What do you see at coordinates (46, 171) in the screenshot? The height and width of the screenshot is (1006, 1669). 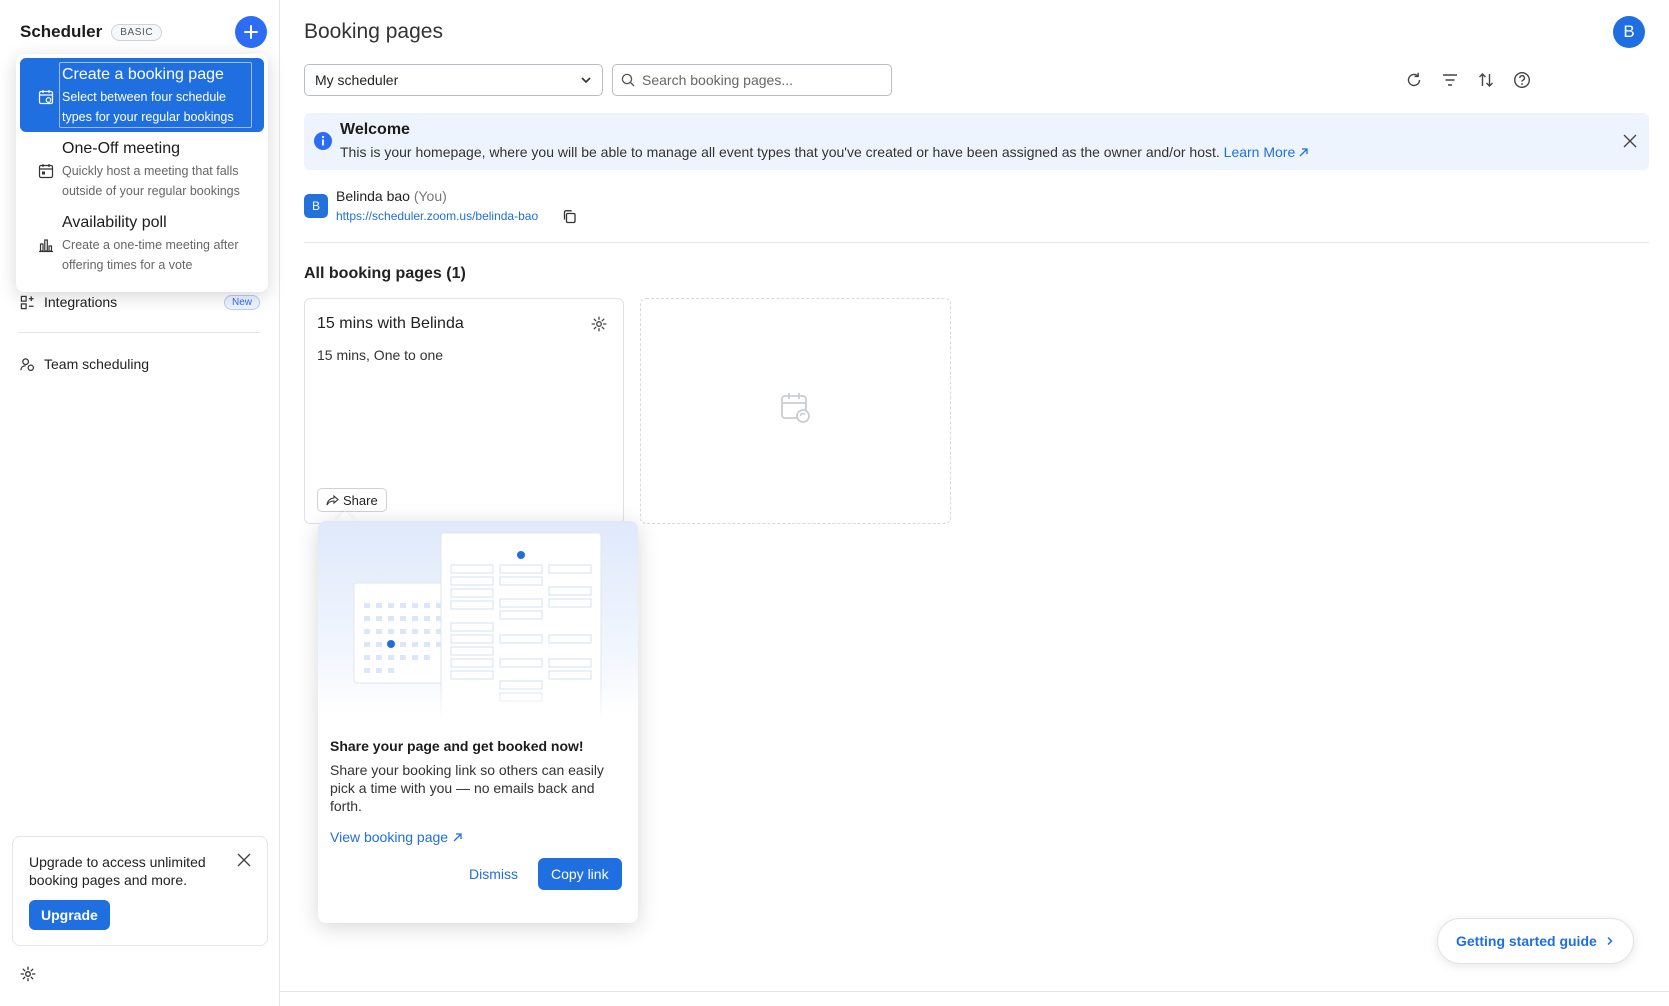 I see `calendar-icon` at bounding box center [46, 171].